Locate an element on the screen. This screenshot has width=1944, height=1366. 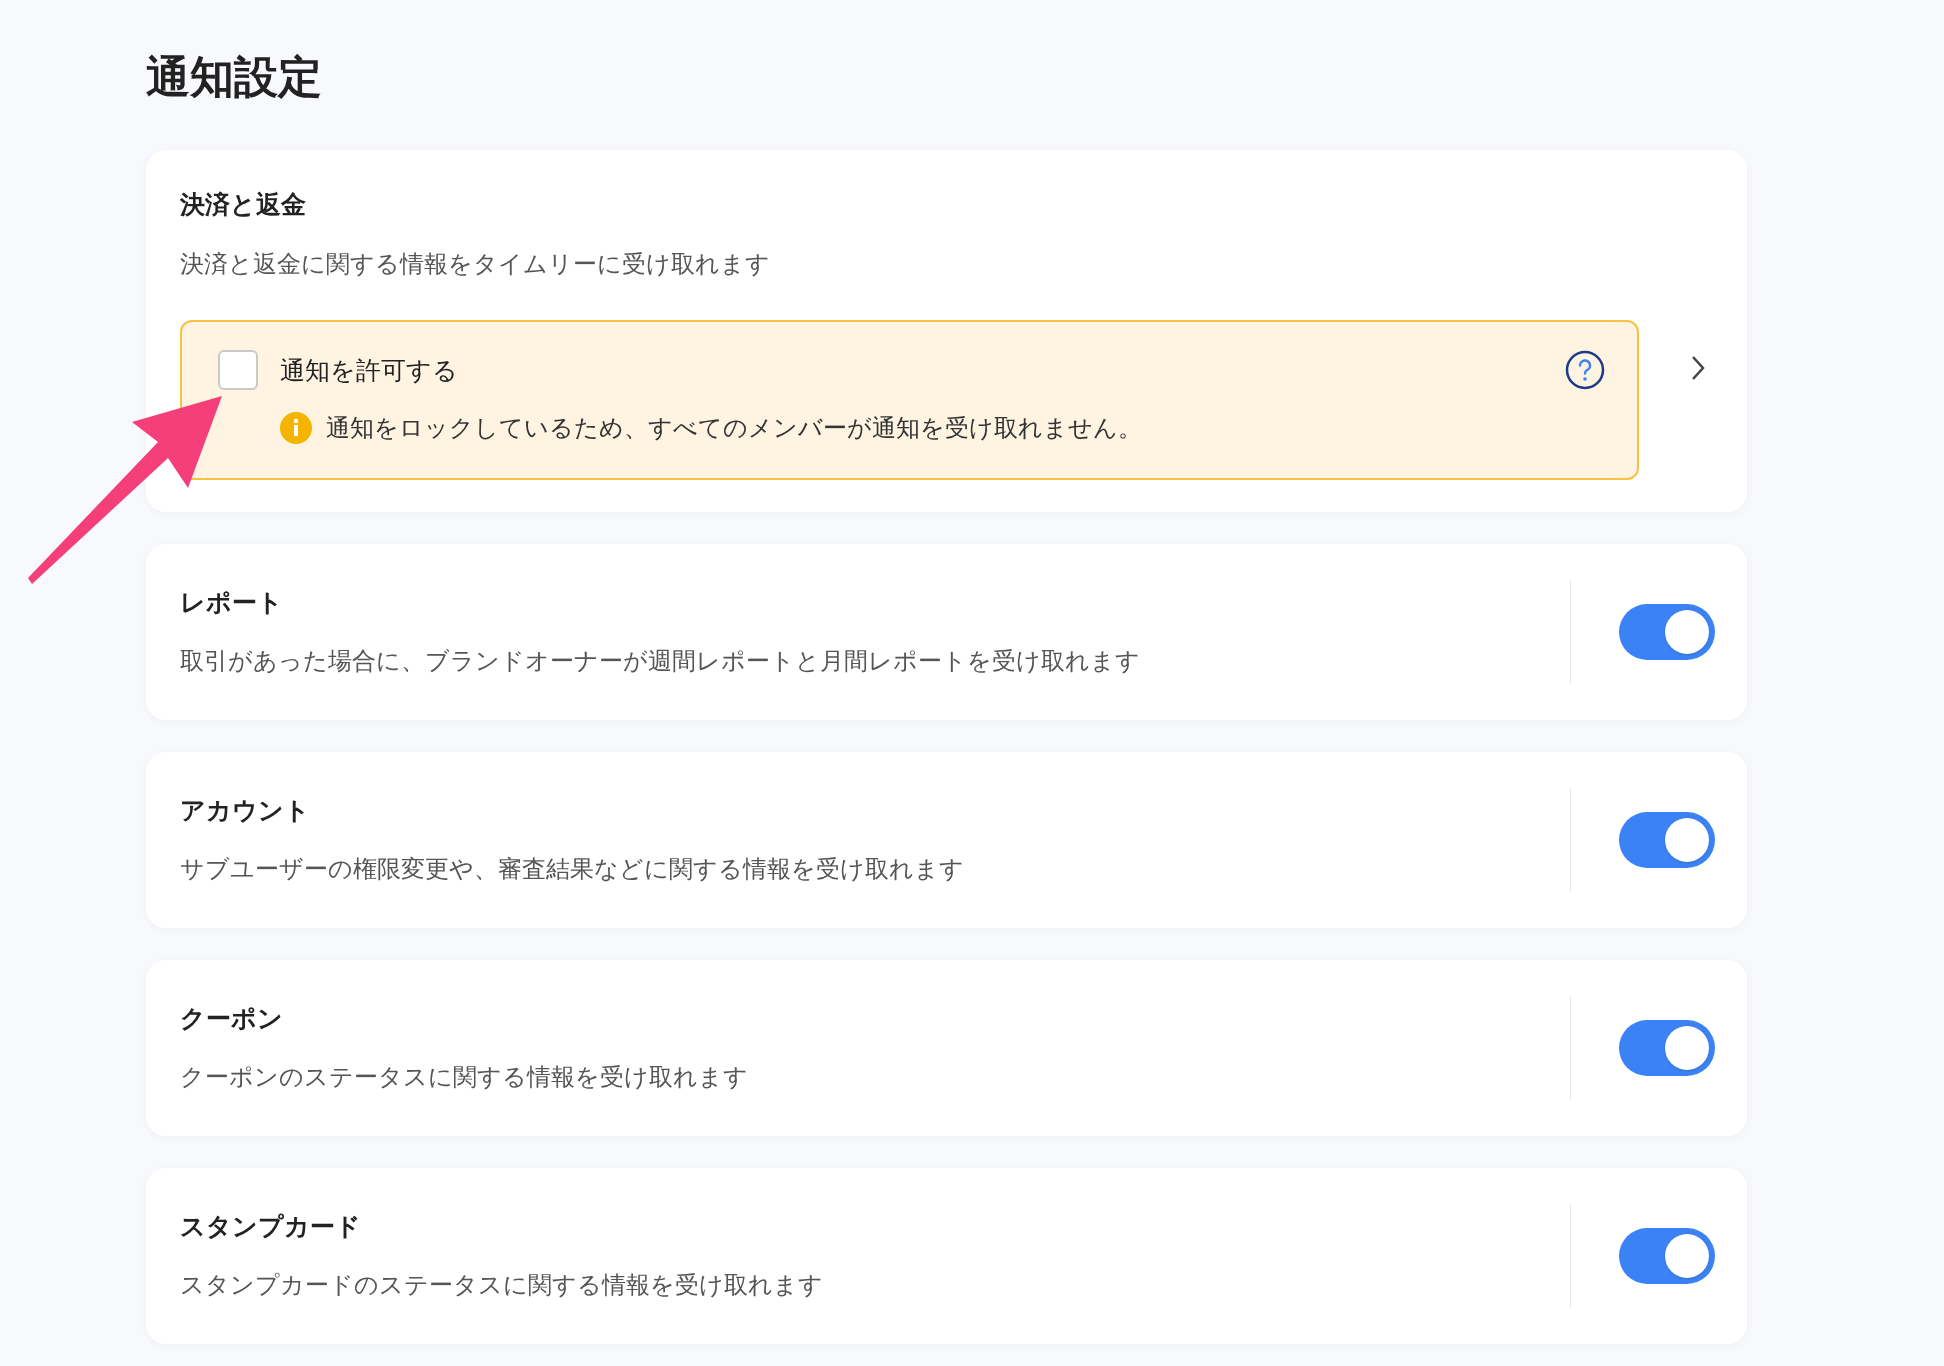
toggle-switch is located at coordinates (1667, 1255).